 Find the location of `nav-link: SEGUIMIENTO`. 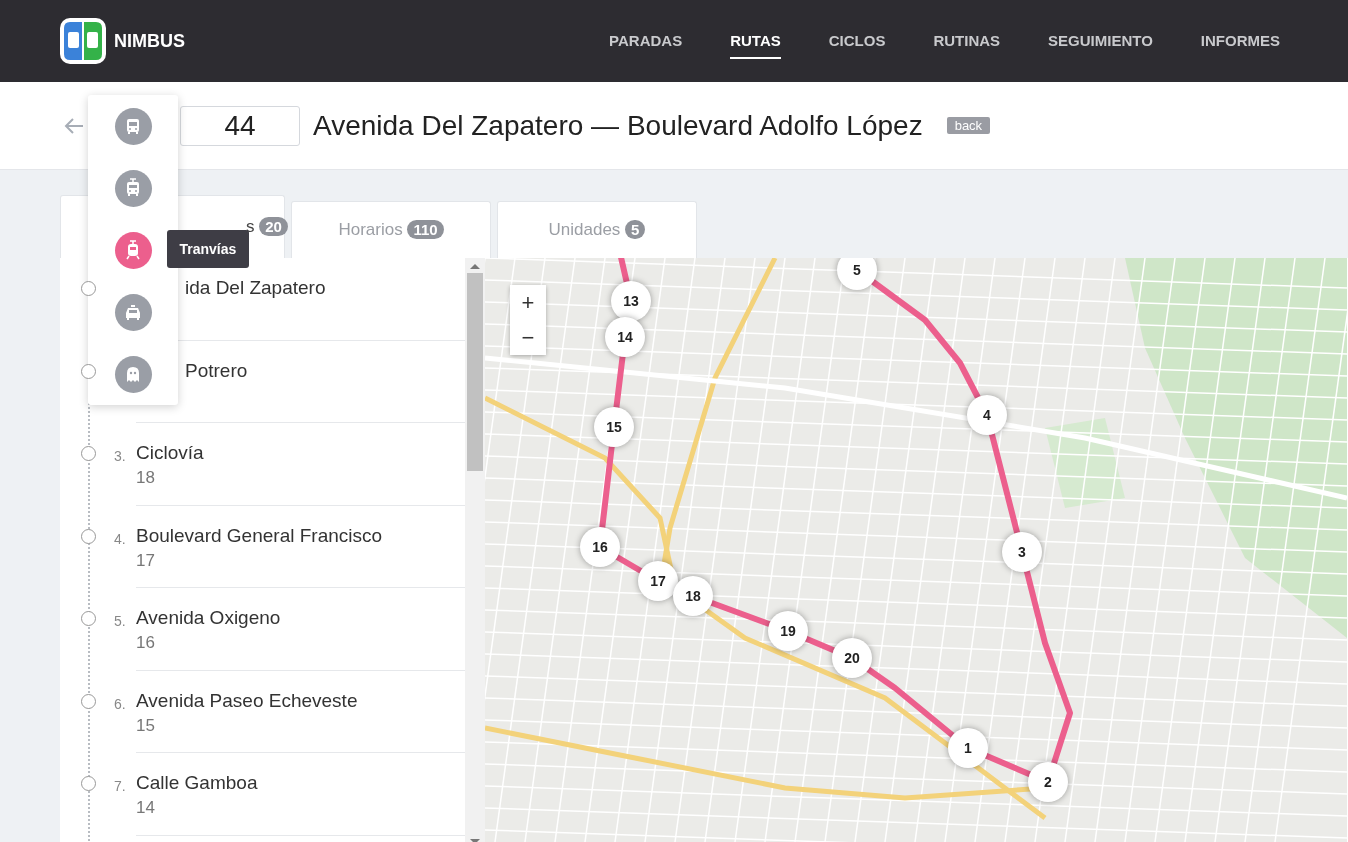

nav-link: SEGUIMIENTO is located at coordinates (1100, 41).